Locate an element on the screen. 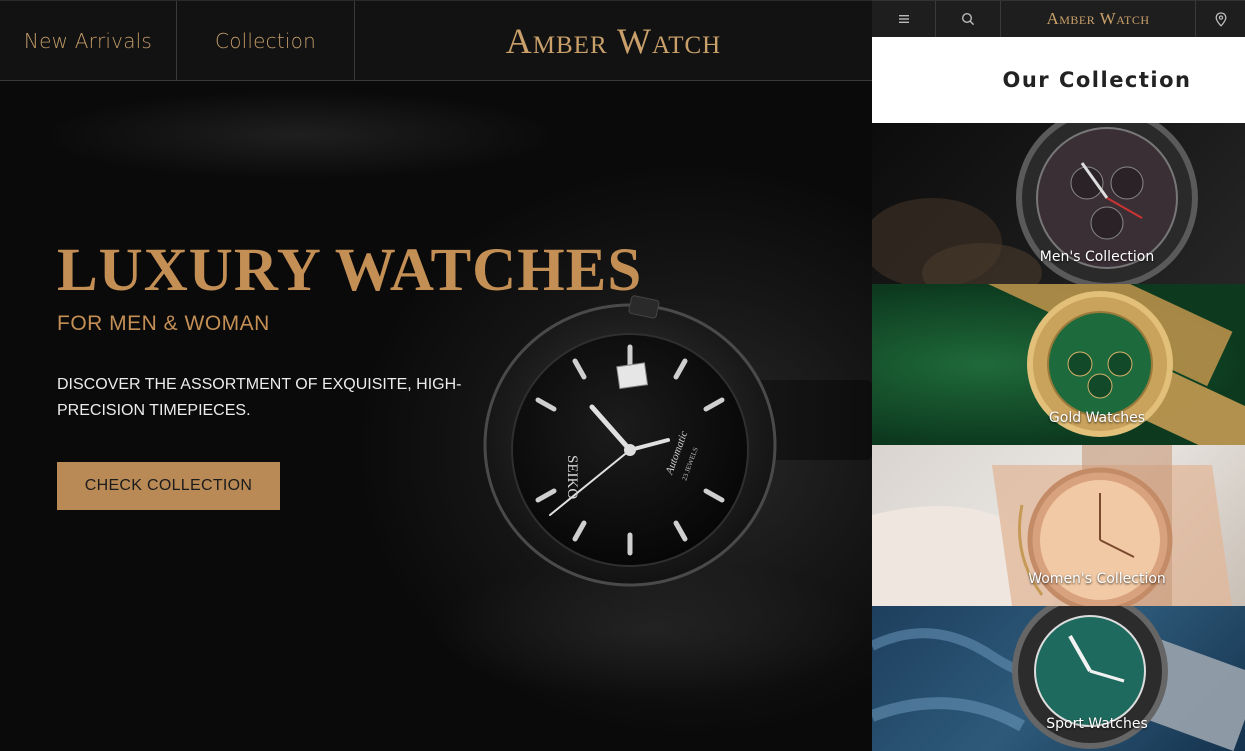  location-pin-icon is located at coordinates (1220, 19).